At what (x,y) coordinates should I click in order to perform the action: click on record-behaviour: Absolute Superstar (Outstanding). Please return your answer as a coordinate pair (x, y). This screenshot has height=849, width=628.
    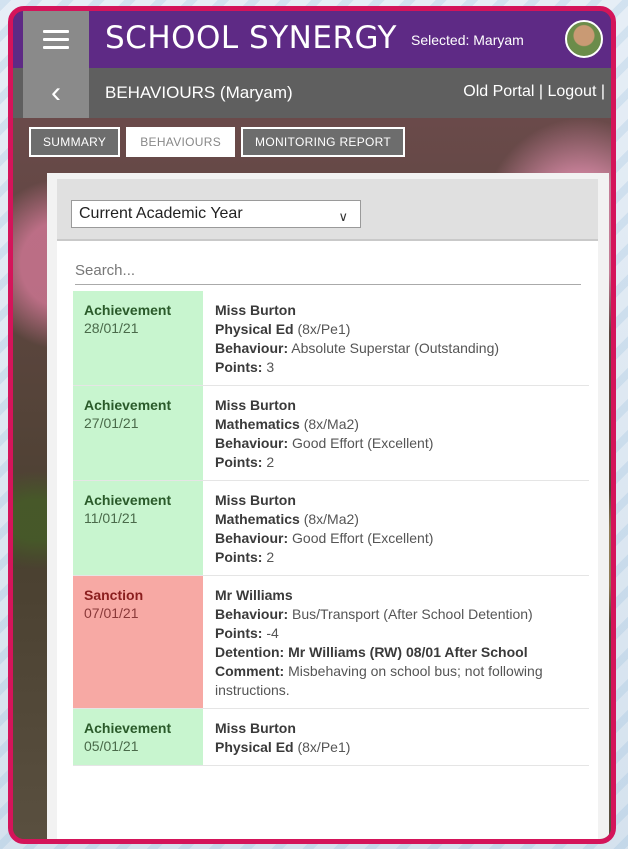
    Looking at the image, I should click on (395, 348).